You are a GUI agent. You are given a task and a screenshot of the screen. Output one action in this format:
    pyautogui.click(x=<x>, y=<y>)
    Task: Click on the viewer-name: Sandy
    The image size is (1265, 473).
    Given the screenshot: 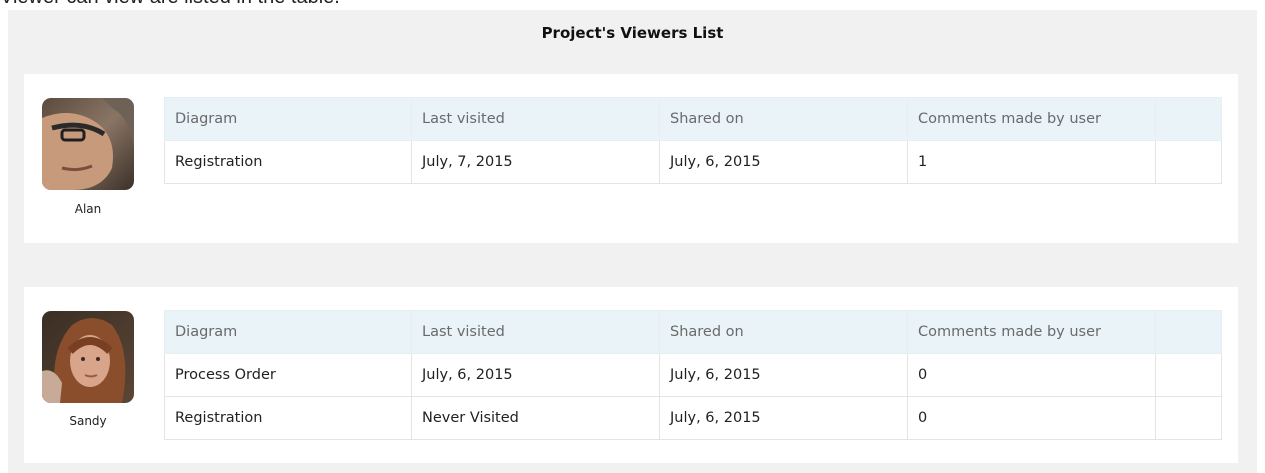 What is the action you would take?
    pyautogui.click(x=88, y=421)
    